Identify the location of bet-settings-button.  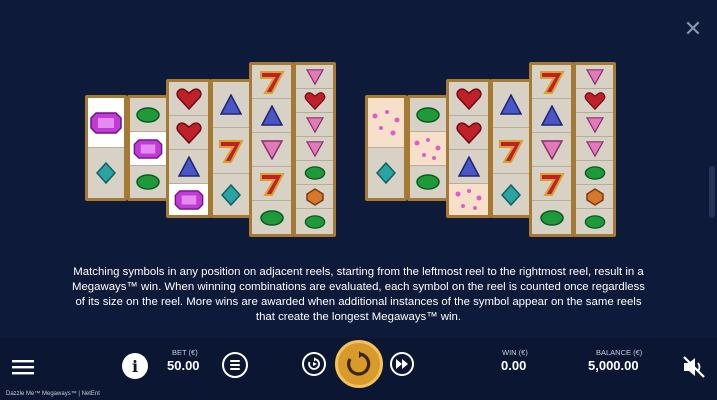
(235, 365).